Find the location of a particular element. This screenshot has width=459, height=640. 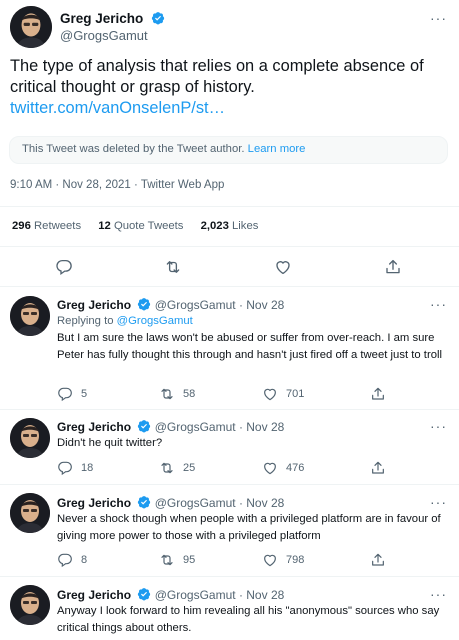

likes-label: Likes is located at coordinates (245, 226).